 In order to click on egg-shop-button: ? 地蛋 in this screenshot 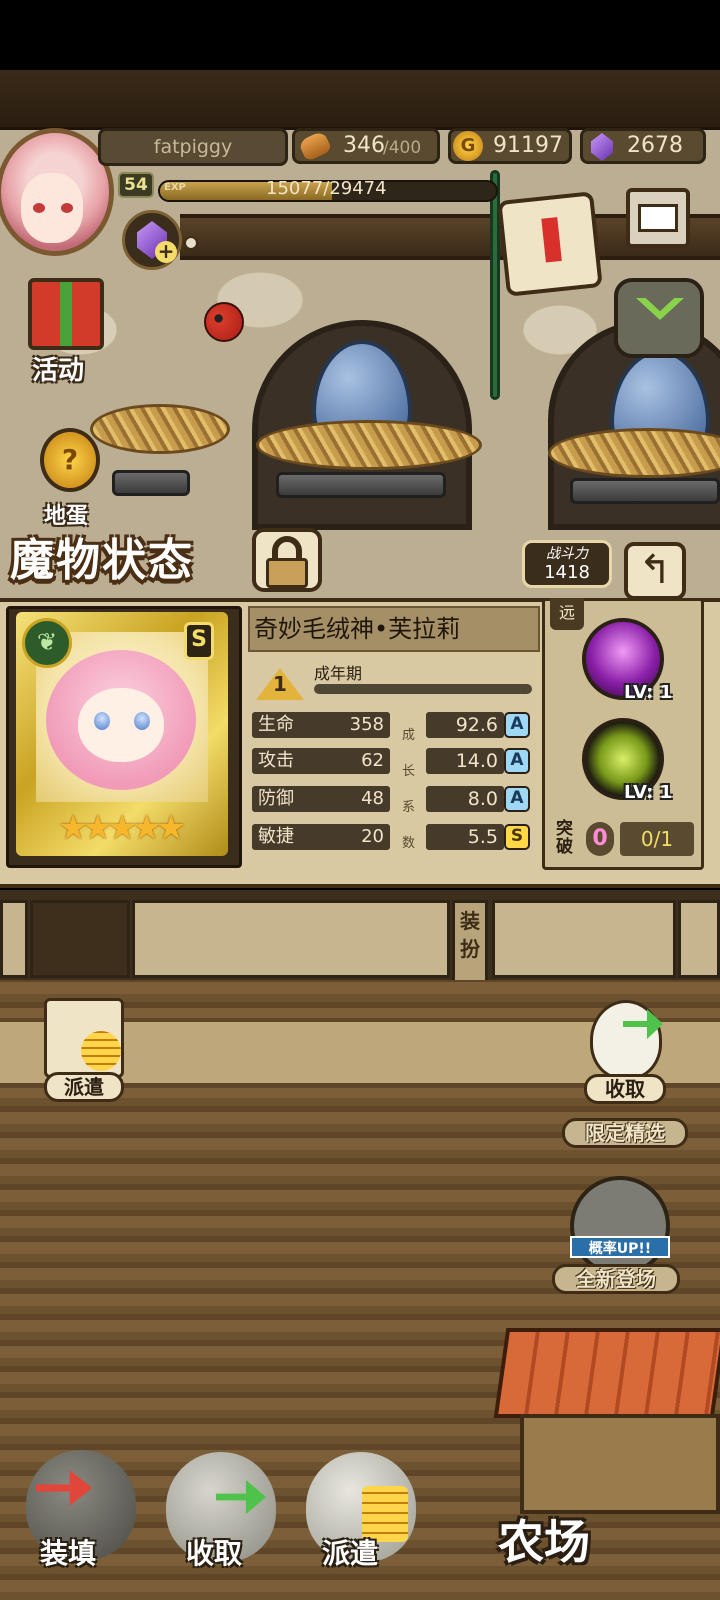, I will do `click(65, 473)`.